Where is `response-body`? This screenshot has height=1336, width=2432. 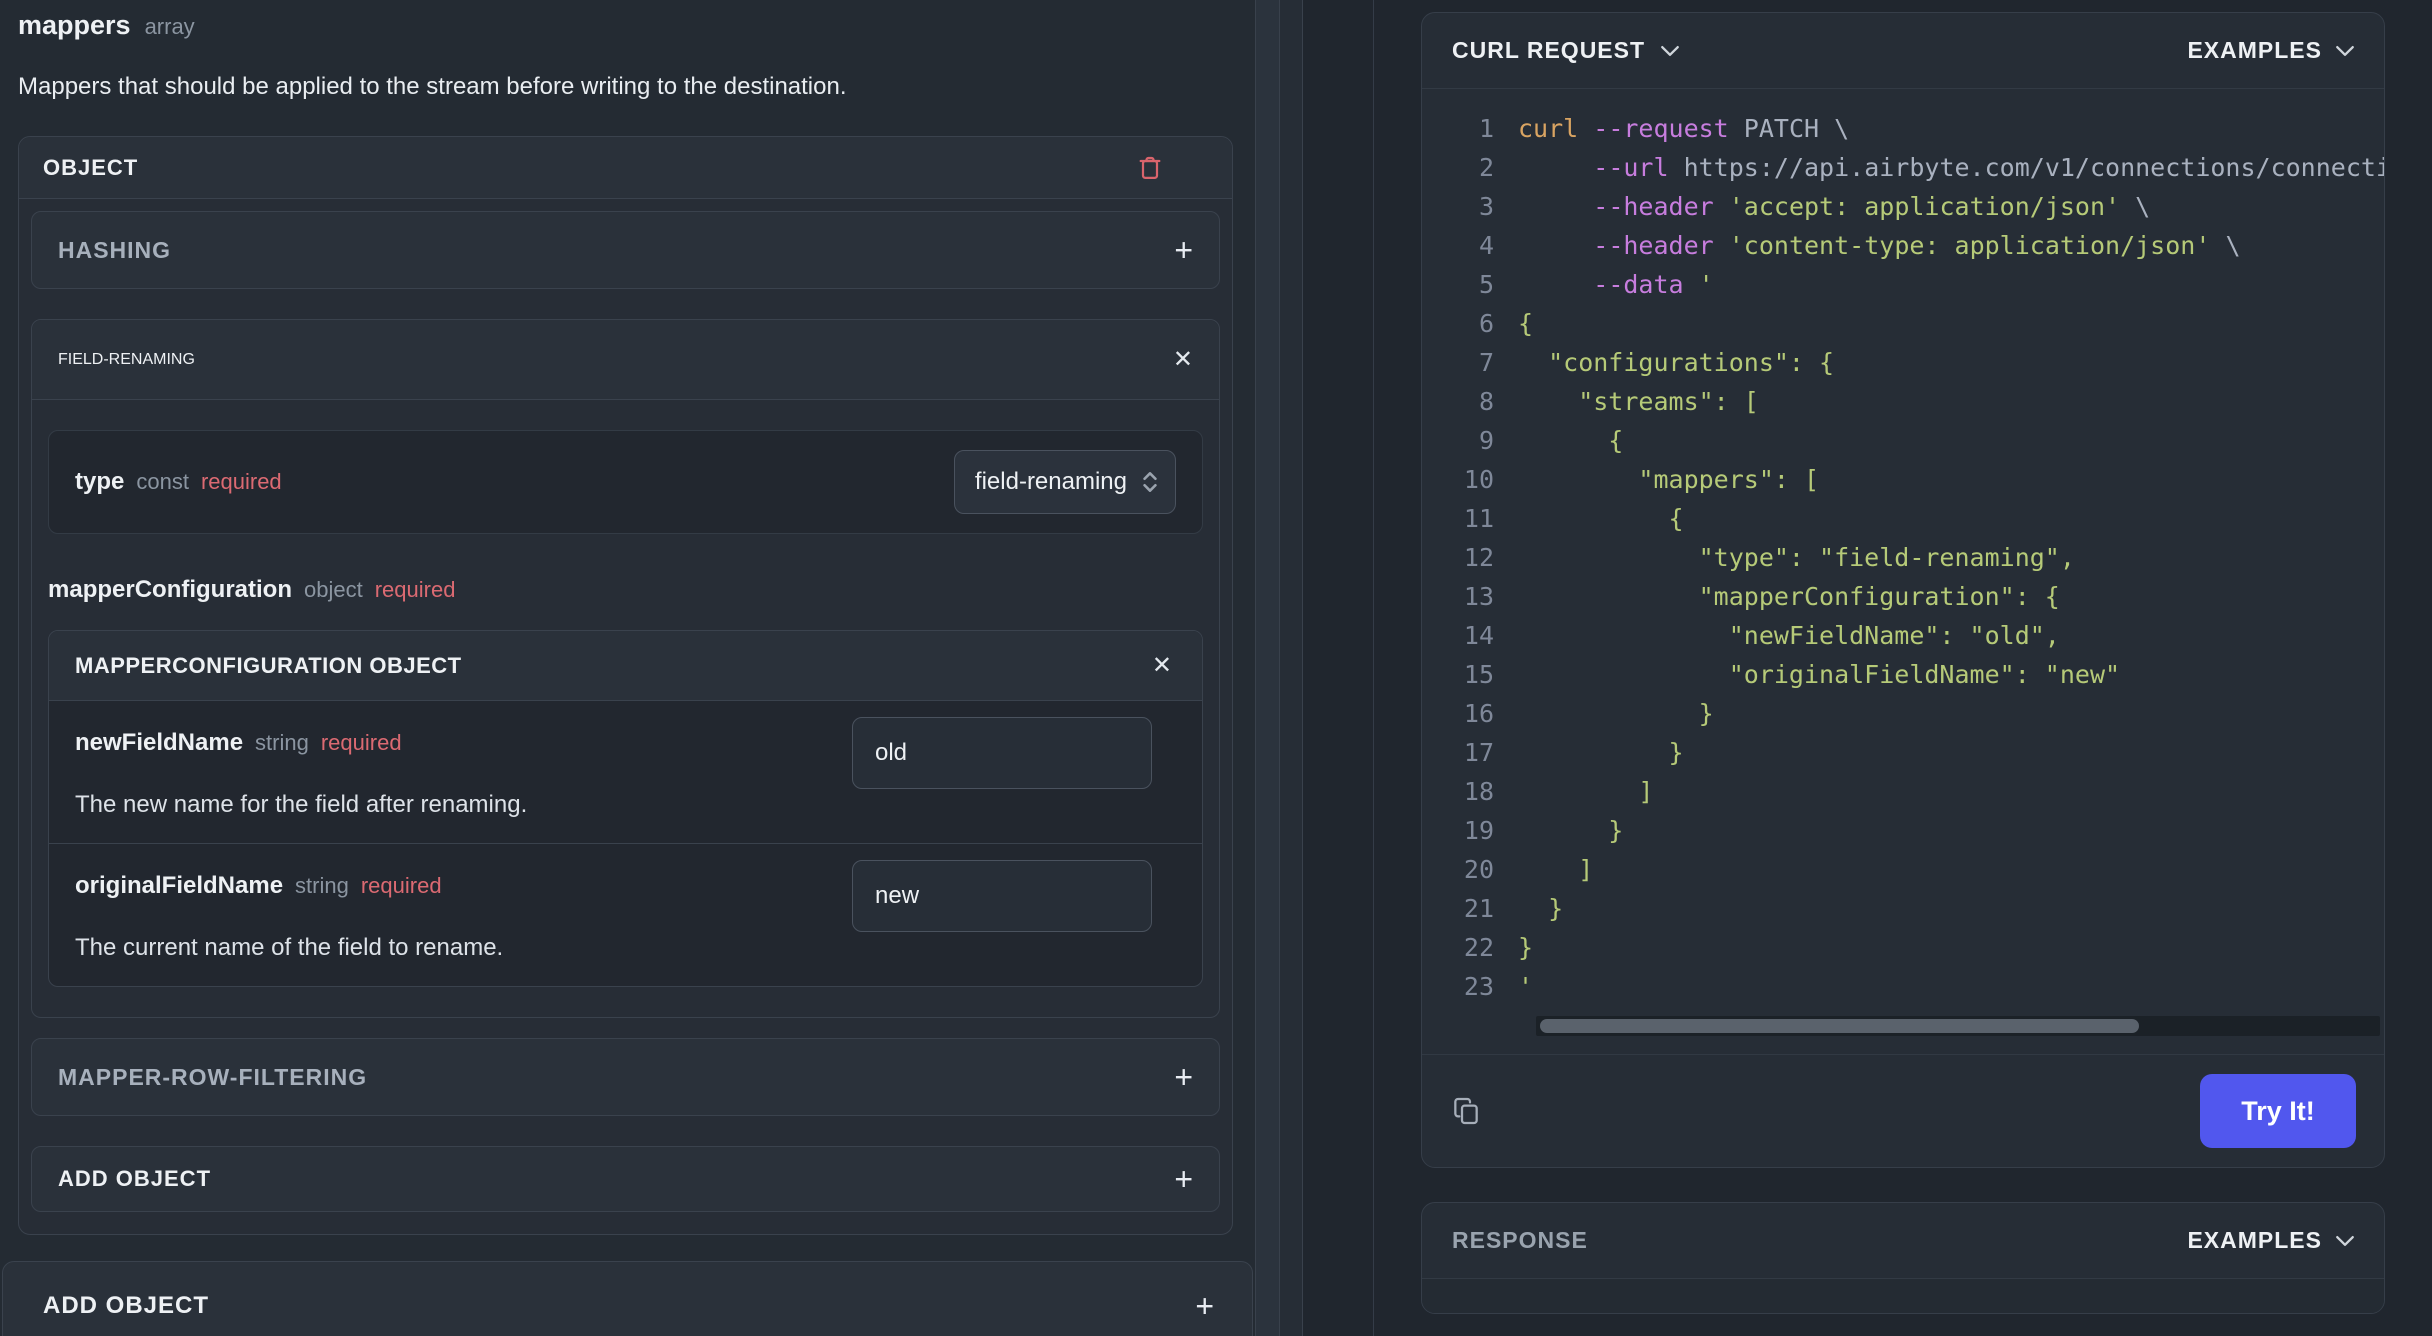
response-body is located at coordinates (1903, 1296).